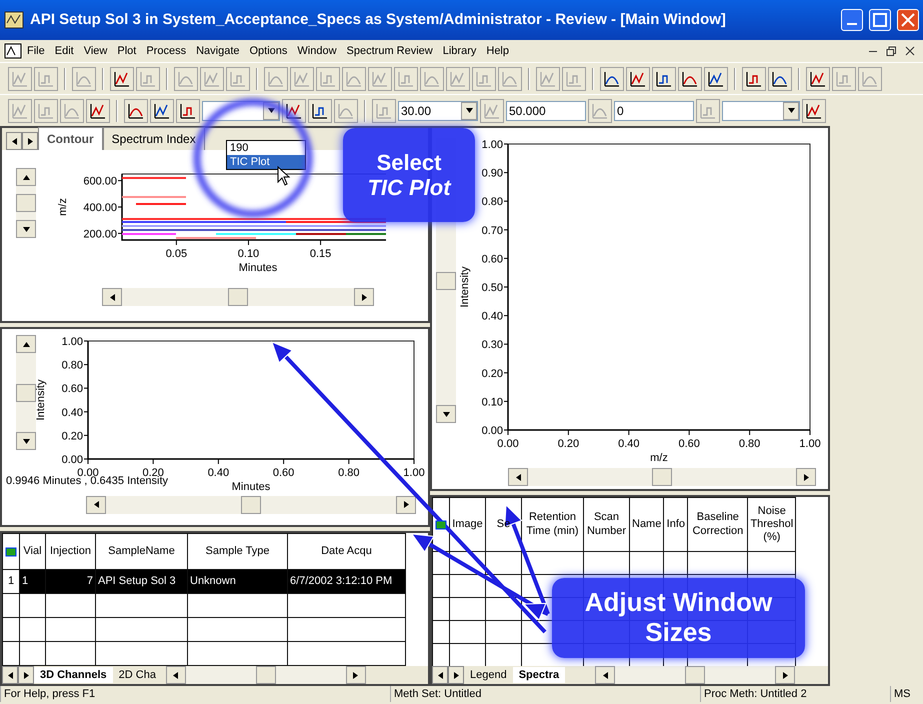  Describe the element at coordinates (460, 51) in the screenshot. I see `menu-item: Library` at that location.